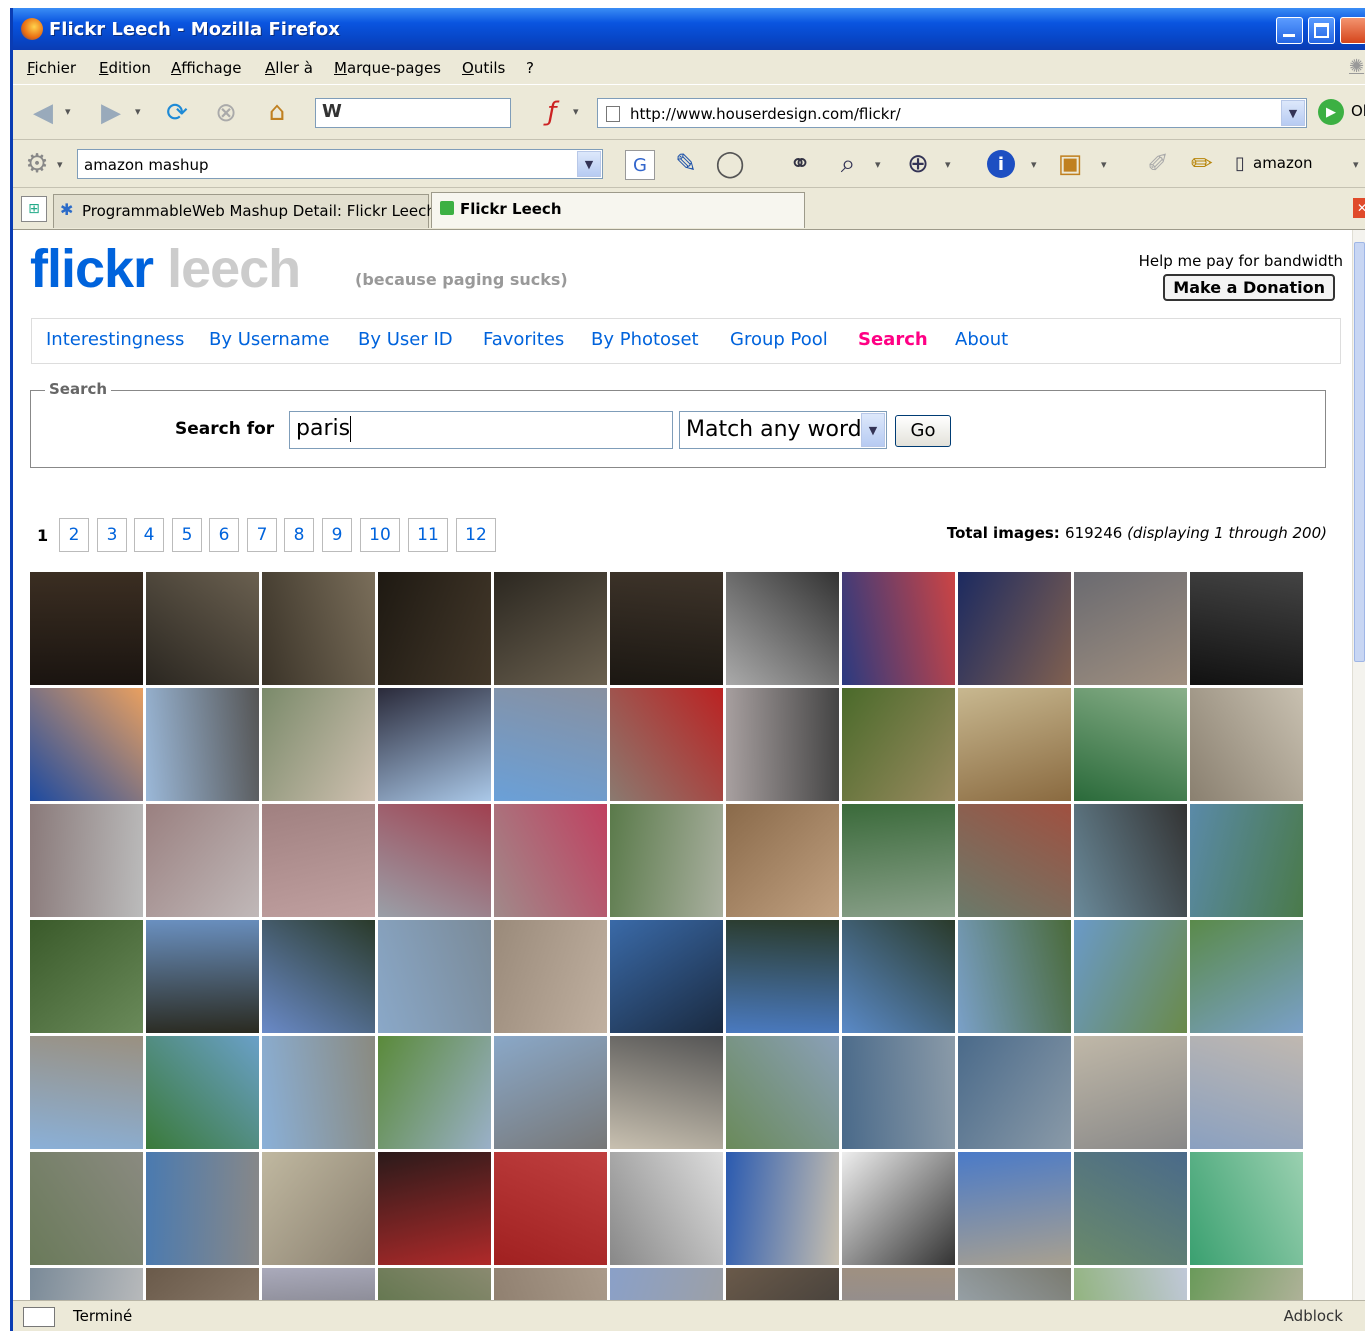 The height and width of the screenshot is (1331, 1365). I want to click on new-tab-icon: ⊞, so click(34, 209).